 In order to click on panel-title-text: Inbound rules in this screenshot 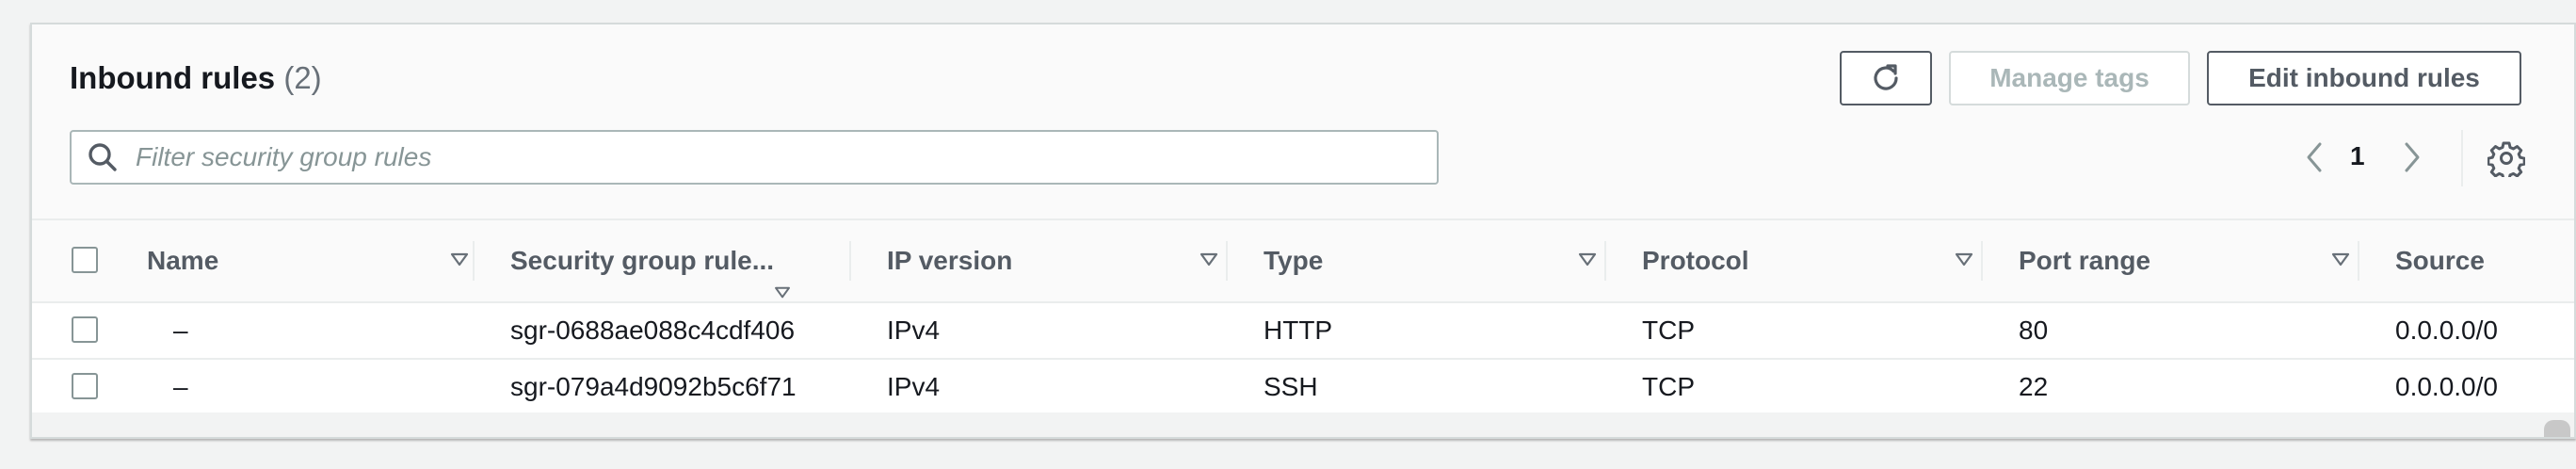, I will do `click(173, 77)`.